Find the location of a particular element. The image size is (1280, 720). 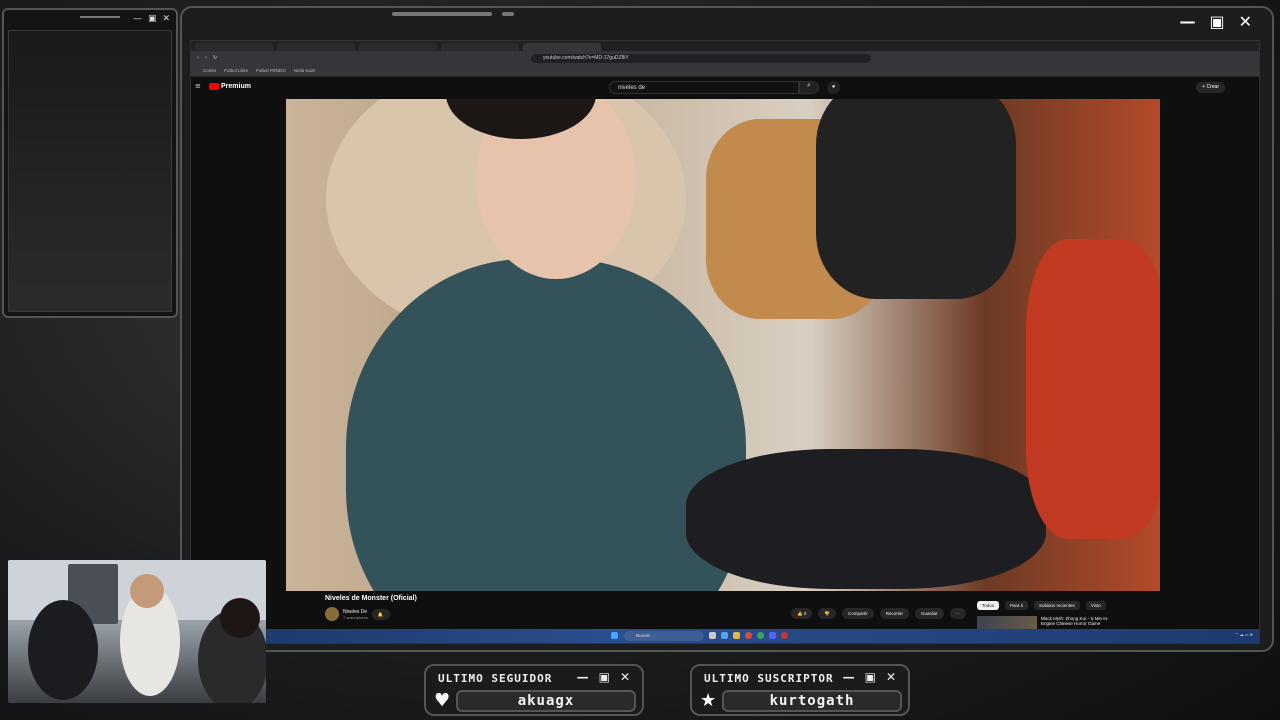

chip-recent: Subidos recientes is located at coordinates (1057, 605).